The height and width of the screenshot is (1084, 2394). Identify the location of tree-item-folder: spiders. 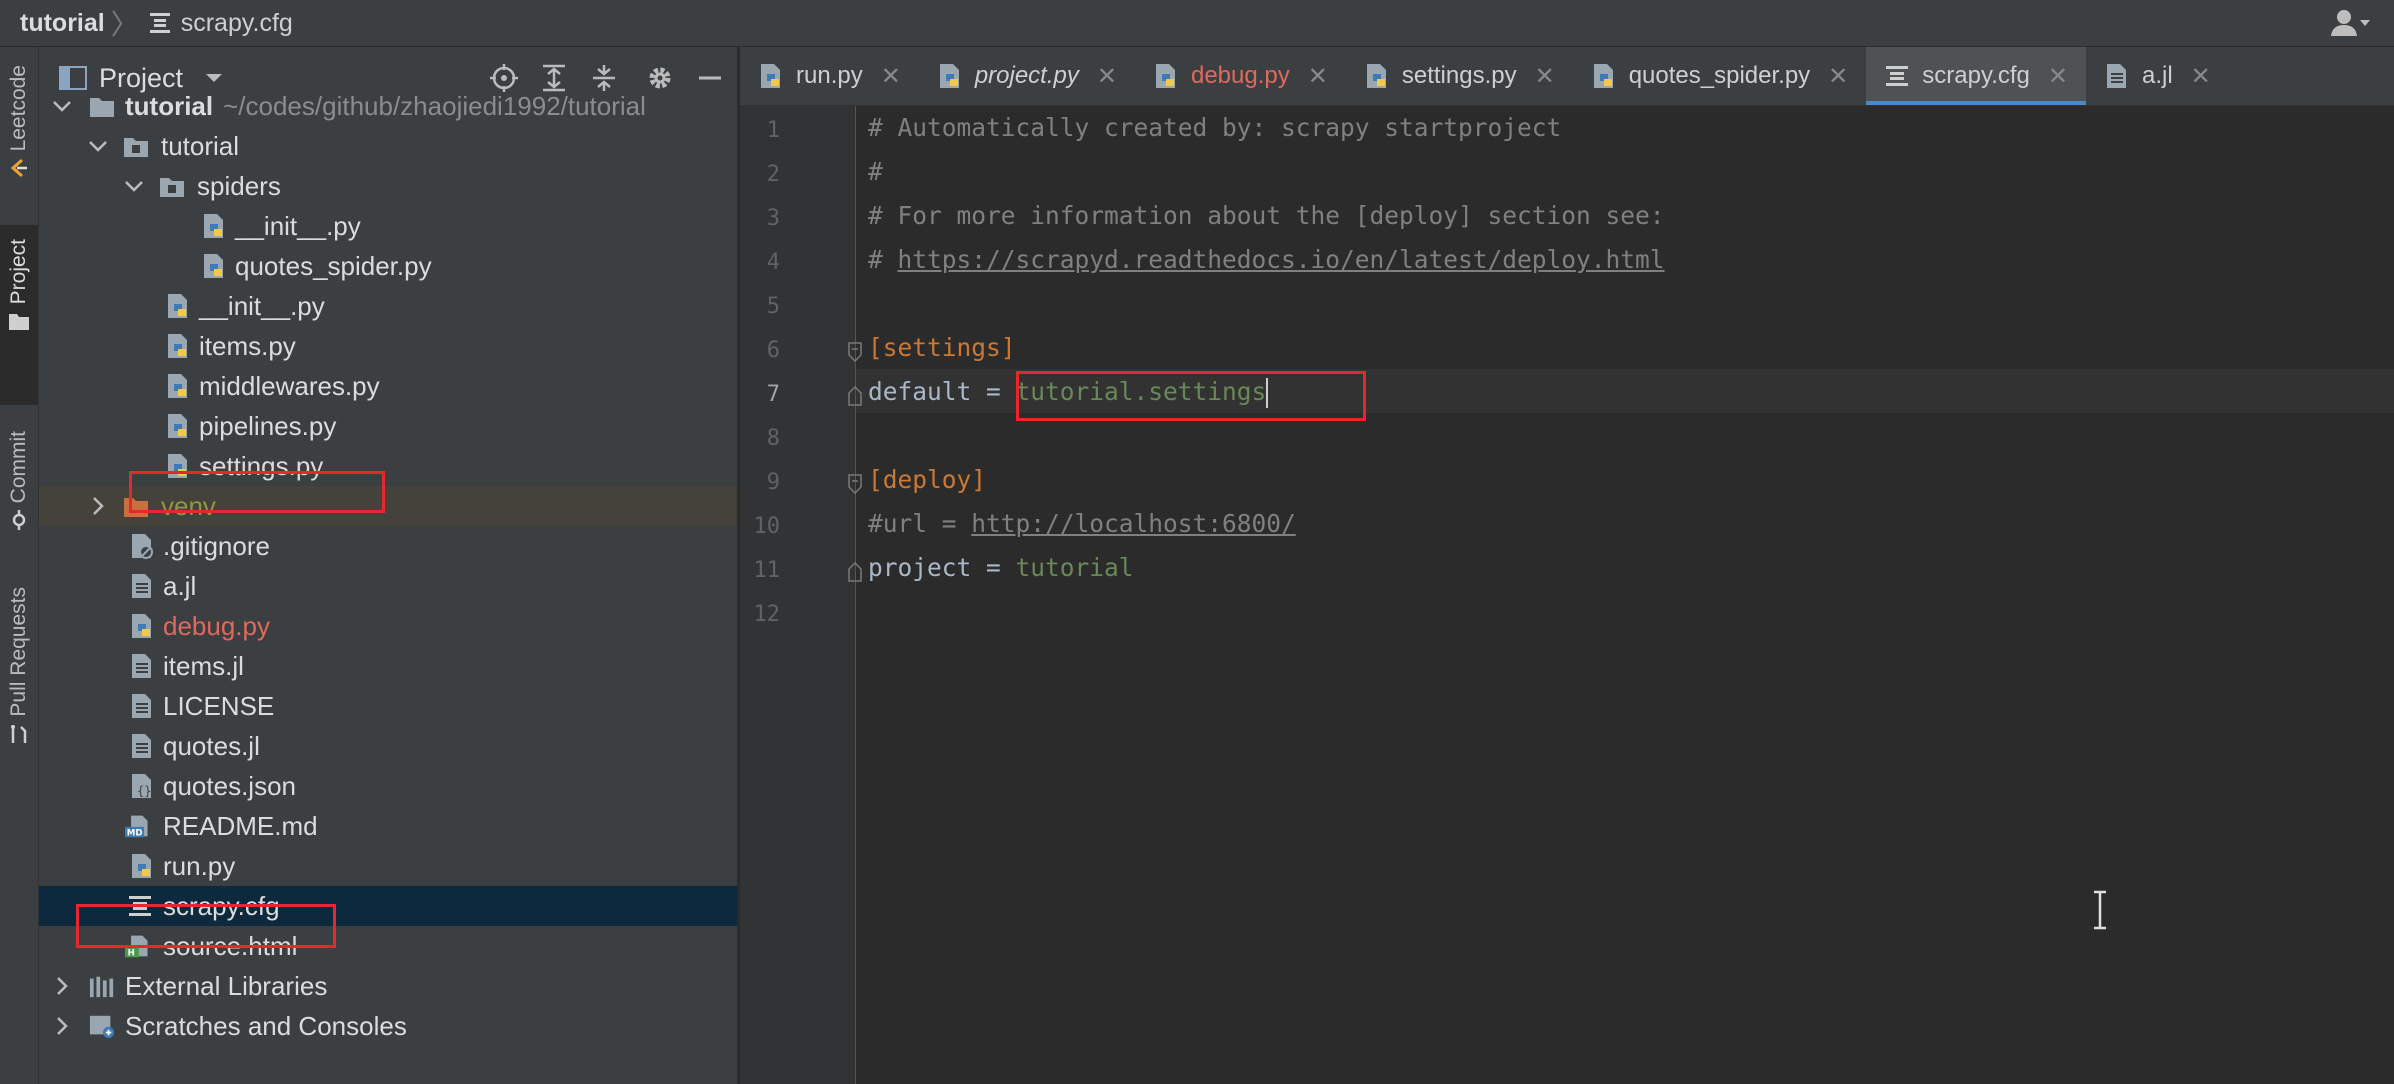
(388, 186).